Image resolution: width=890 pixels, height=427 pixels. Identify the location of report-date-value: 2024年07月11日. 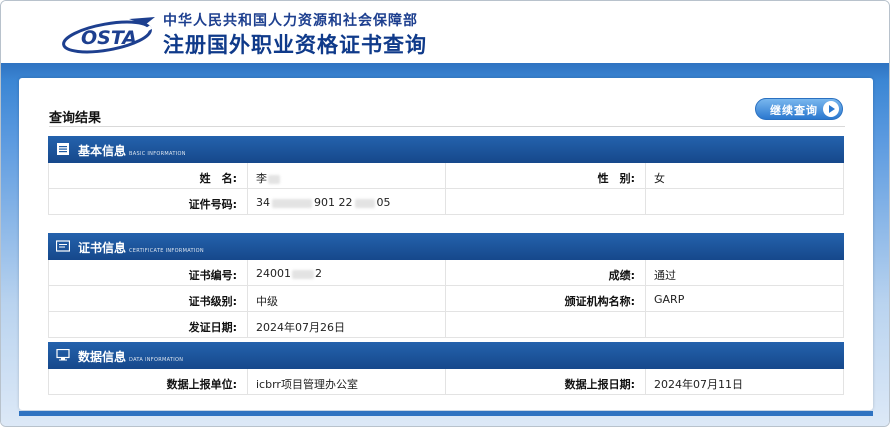
(698, 384).